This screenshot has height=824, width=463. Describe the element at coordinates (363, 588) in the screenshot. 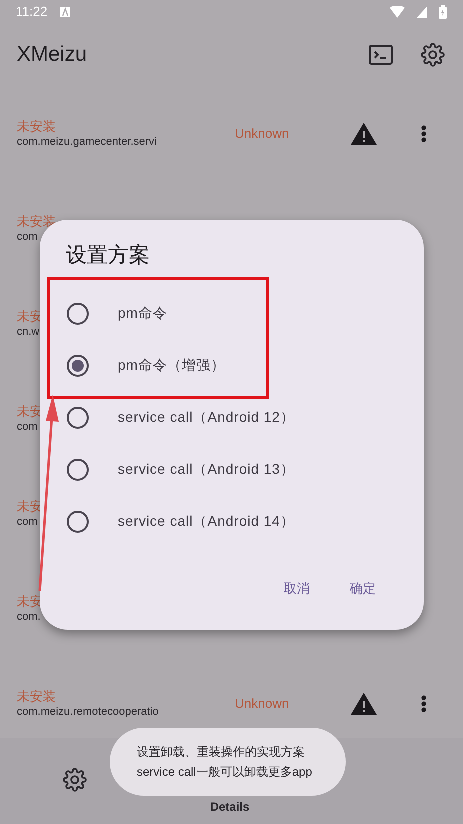

I see `dialog-button: 确定` at that location.